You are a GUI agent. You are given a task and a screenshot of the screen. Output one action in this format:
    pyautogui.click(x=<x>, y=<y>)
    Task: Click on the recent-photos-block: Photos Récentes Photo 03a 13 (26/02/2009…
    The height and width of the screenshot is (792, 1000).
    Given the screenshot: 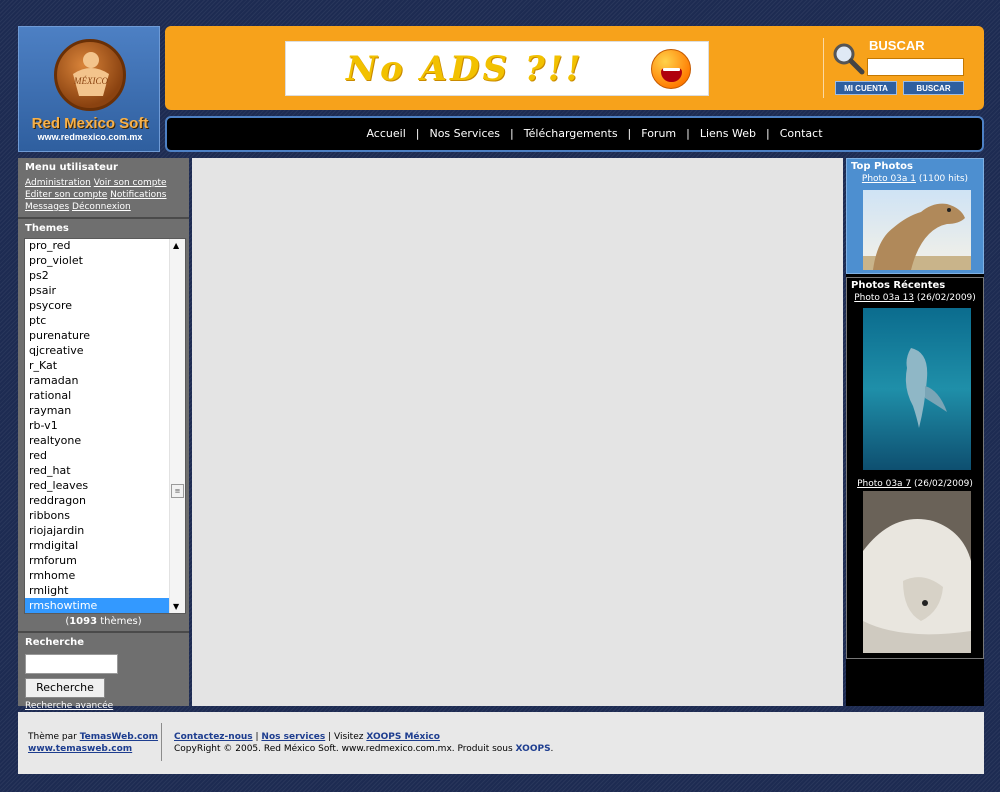 What is the action you would take?
    pyautogui.click(x=915, y=468)
    